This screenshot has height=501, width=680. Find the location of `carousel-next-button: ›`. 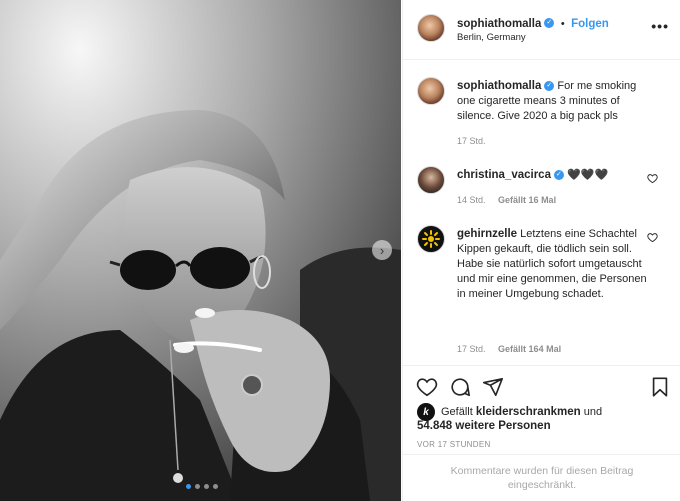

carousel-next-button: › is located at coordinates (382, 250).